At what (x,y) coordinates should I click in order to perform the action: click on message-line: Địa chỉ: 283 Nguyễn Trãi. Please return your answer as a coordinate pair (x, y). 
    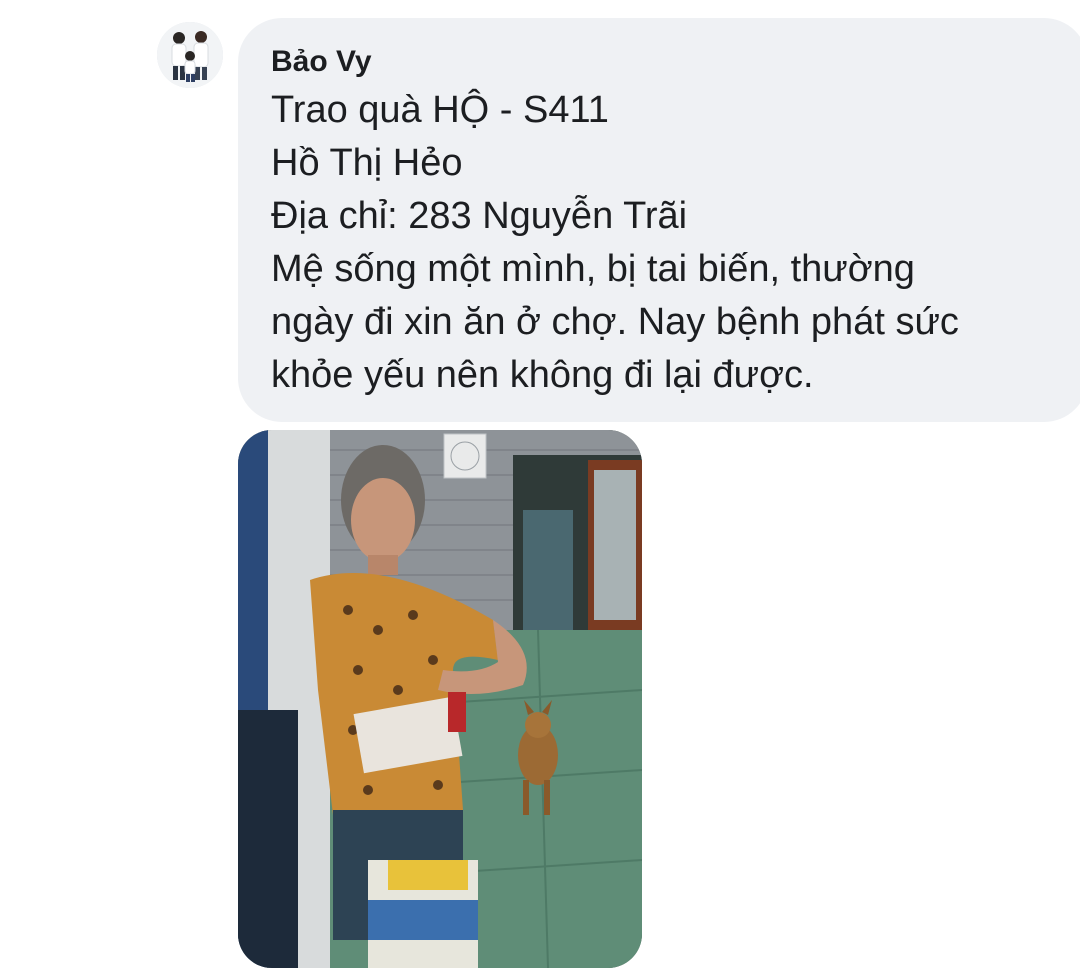
    Looking at the image, I should click on (479, 216).